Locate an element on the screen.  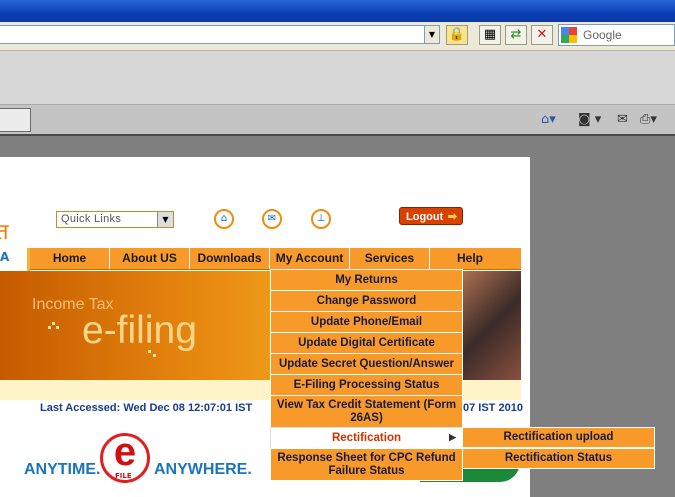
menu-item-rectification-label: Rectification is located at coordinates (366, 437).